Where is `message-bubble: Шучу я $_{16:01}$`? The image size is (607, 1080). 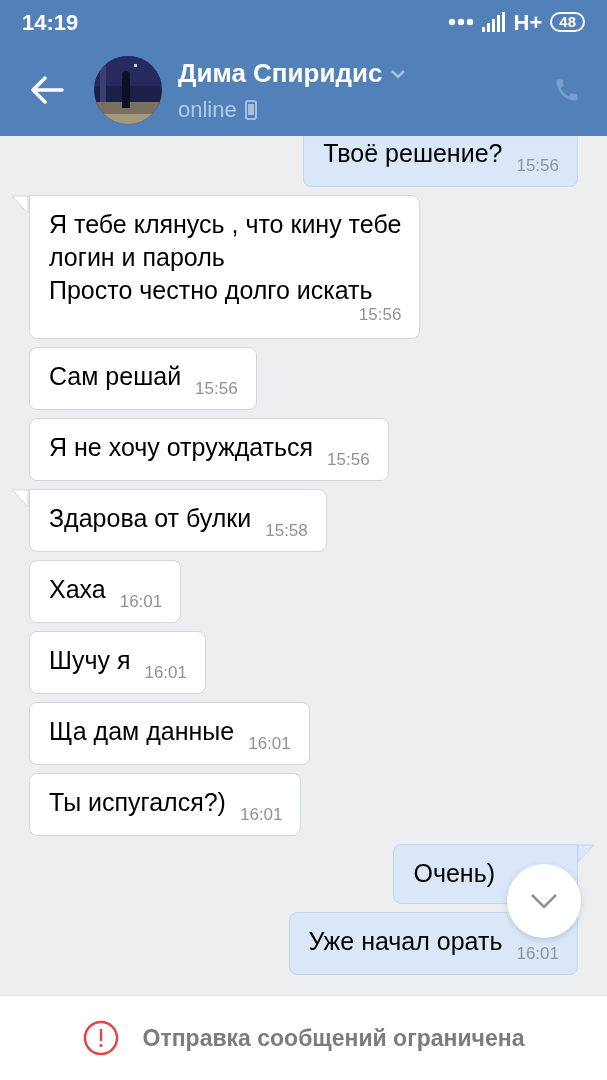 message-bubble: Шучу я $_{16:01}$ is located at coordinates (117, 662).